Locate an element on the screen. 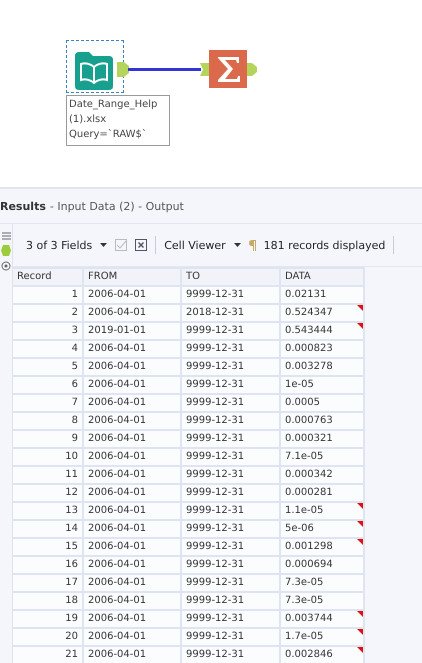  panel-title: Results is located at coordinates (23, 206).